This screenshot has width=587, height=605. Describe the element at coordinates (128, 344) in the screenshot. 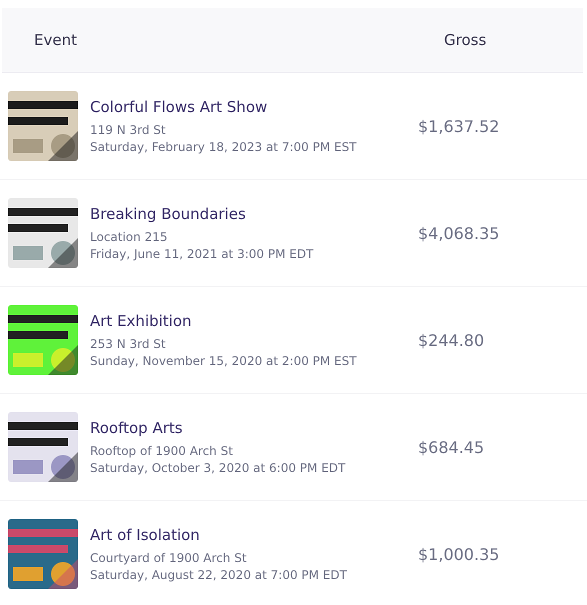

I see `event-location: 253 N 3rd St` at that location.